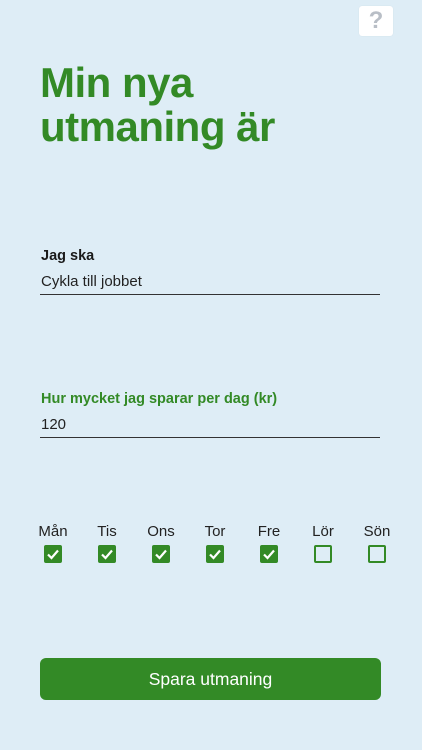 The image size is (422, 750). I want to click on day-checkbox-saturday, so click(323, 554).